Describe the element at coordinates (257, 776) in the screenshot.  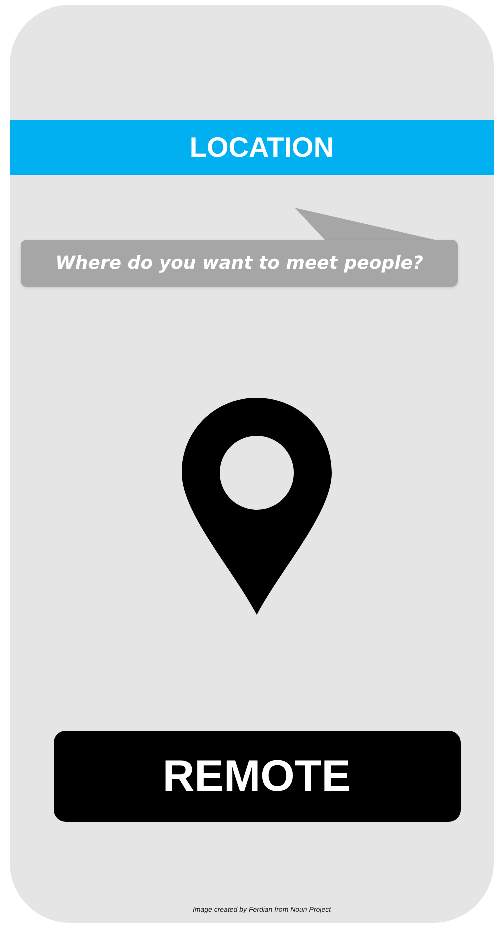
I see `remote-button: REMOTE` at that location.